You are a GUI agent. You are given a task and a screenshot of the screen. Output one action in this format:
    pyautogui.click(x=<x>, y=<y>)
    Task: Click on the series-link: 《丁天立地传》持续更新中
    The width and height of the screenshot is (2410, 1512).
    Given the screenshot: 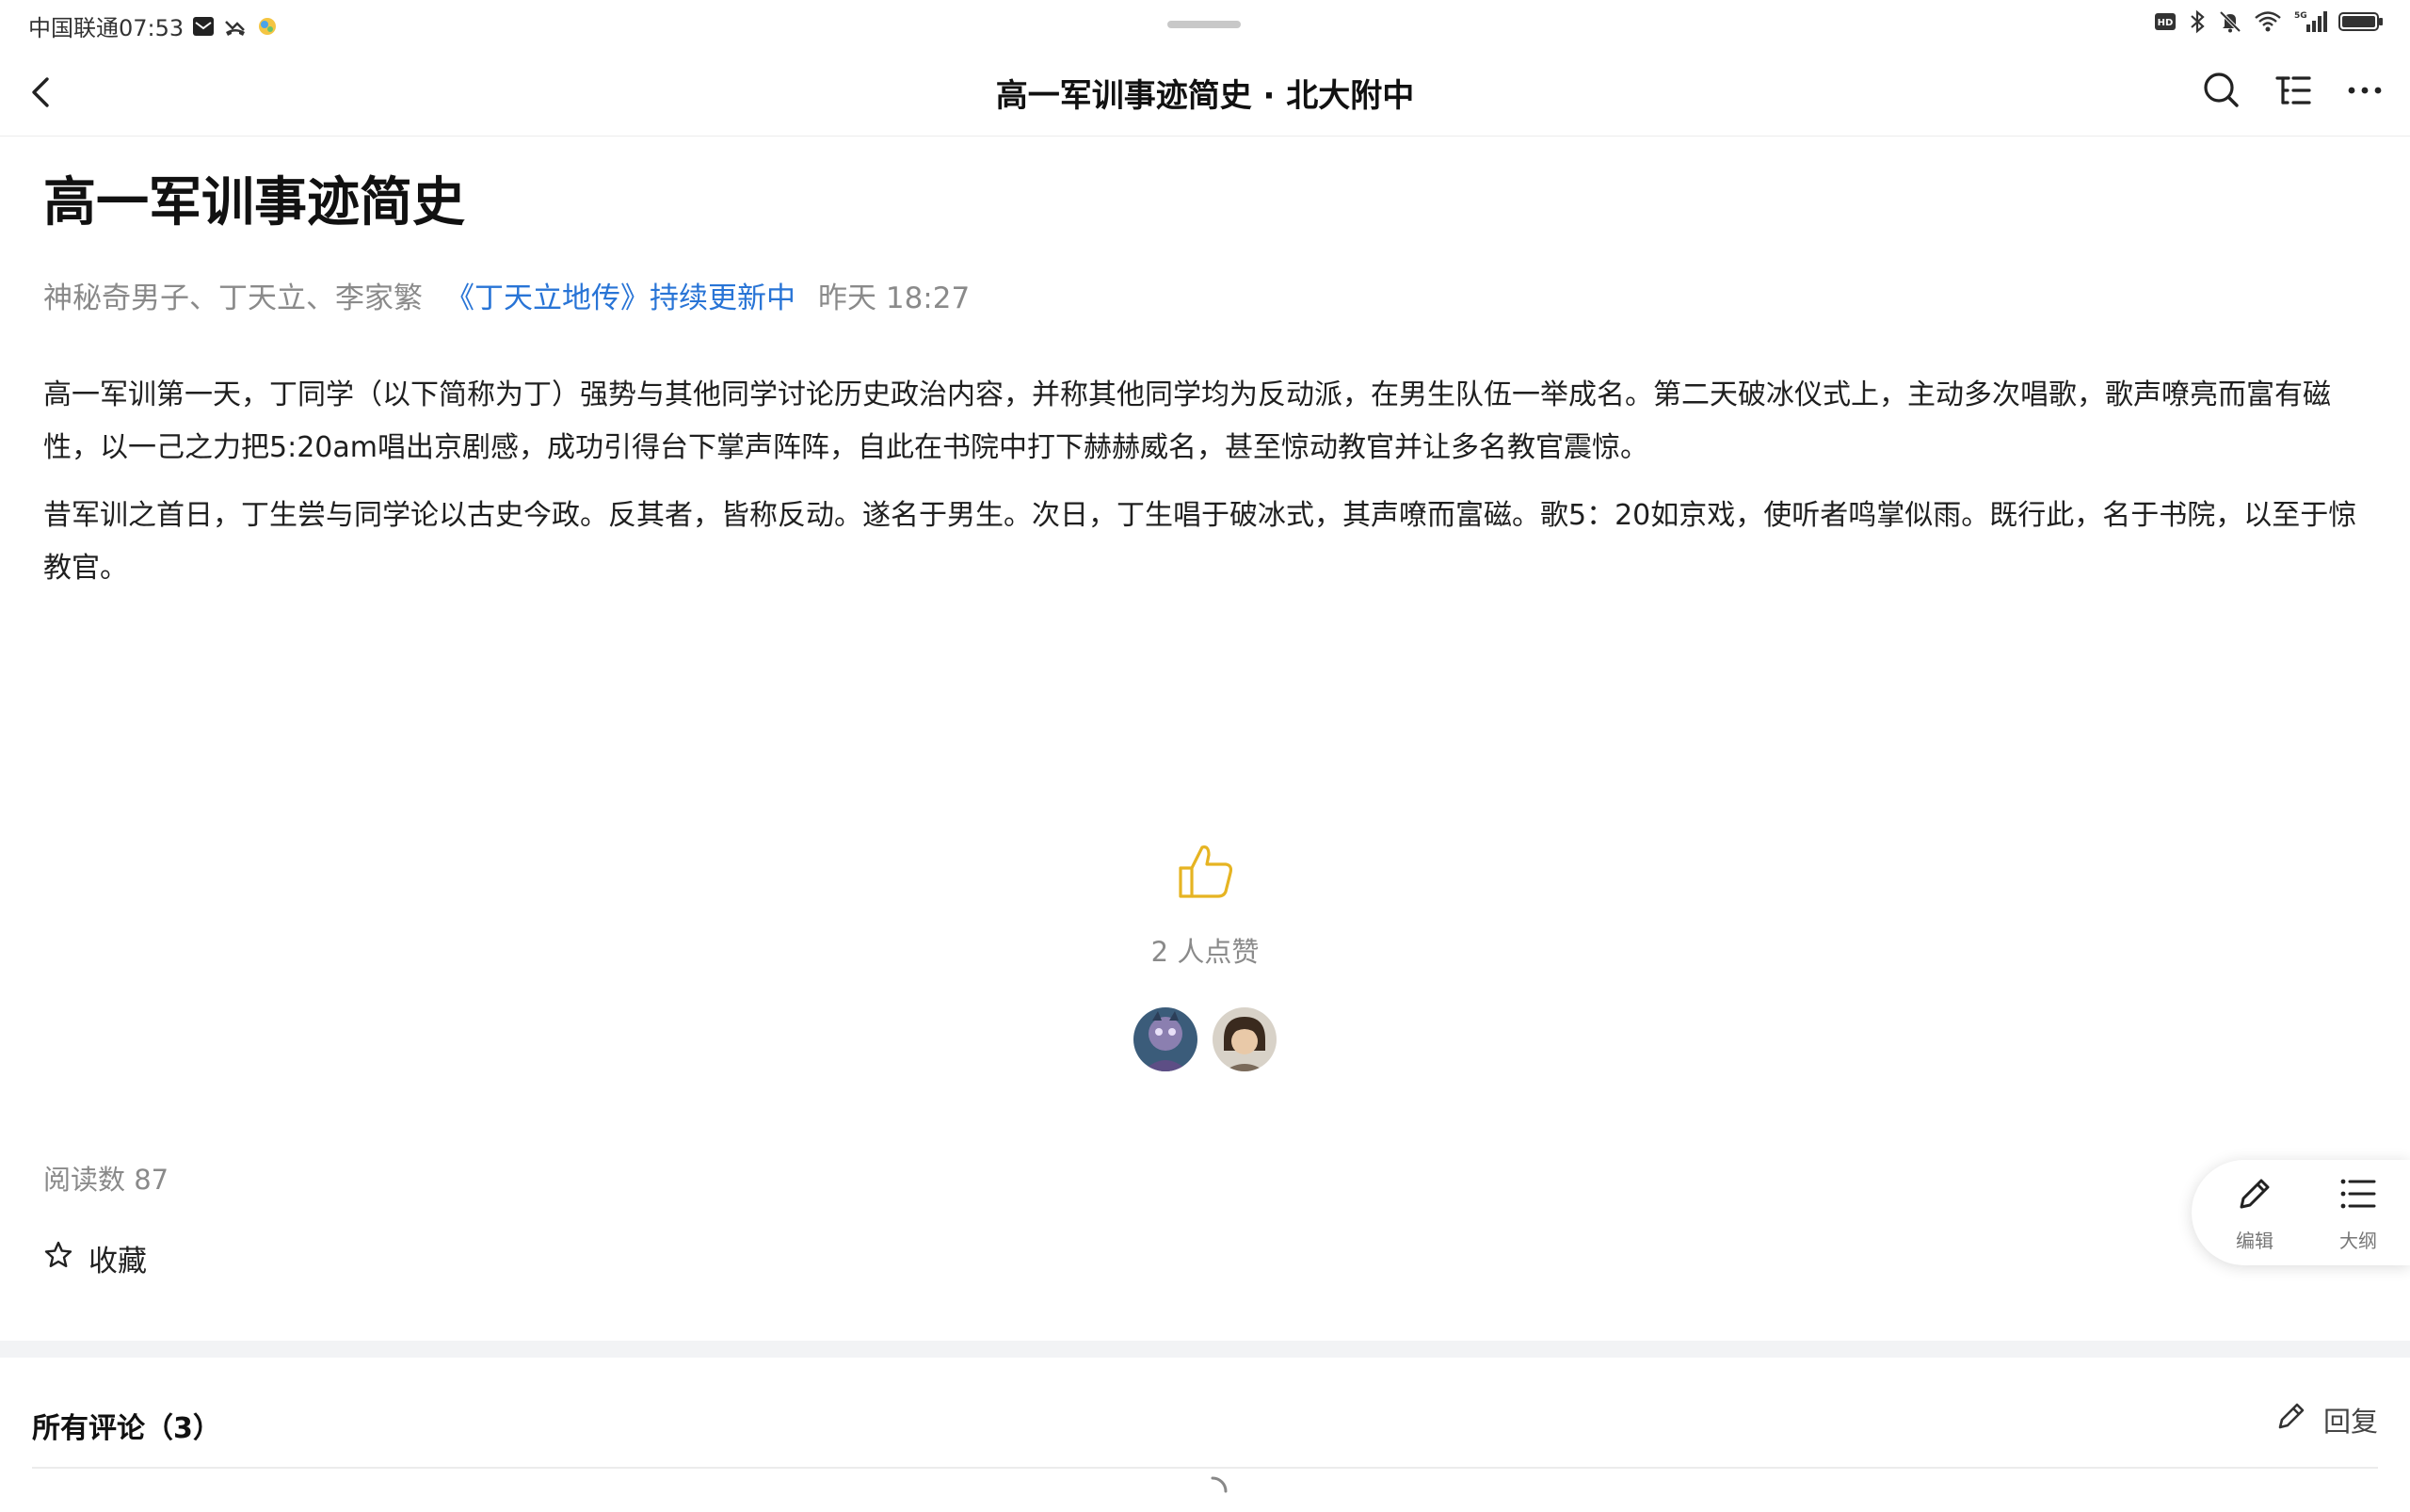 What is the action you would take?
    pyautogui.click(x=620, y=295)
    